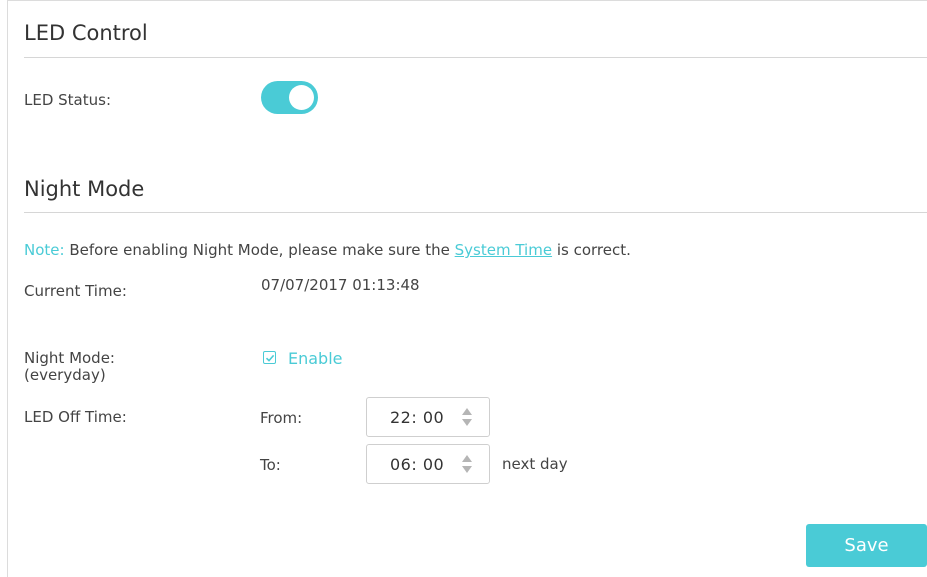 This screenshot has width=927, height=577. What do you see at coordinates (75, 291) in the screenshot?
I see `current-time-label: Current Time:` at bounding box center [75, 291].